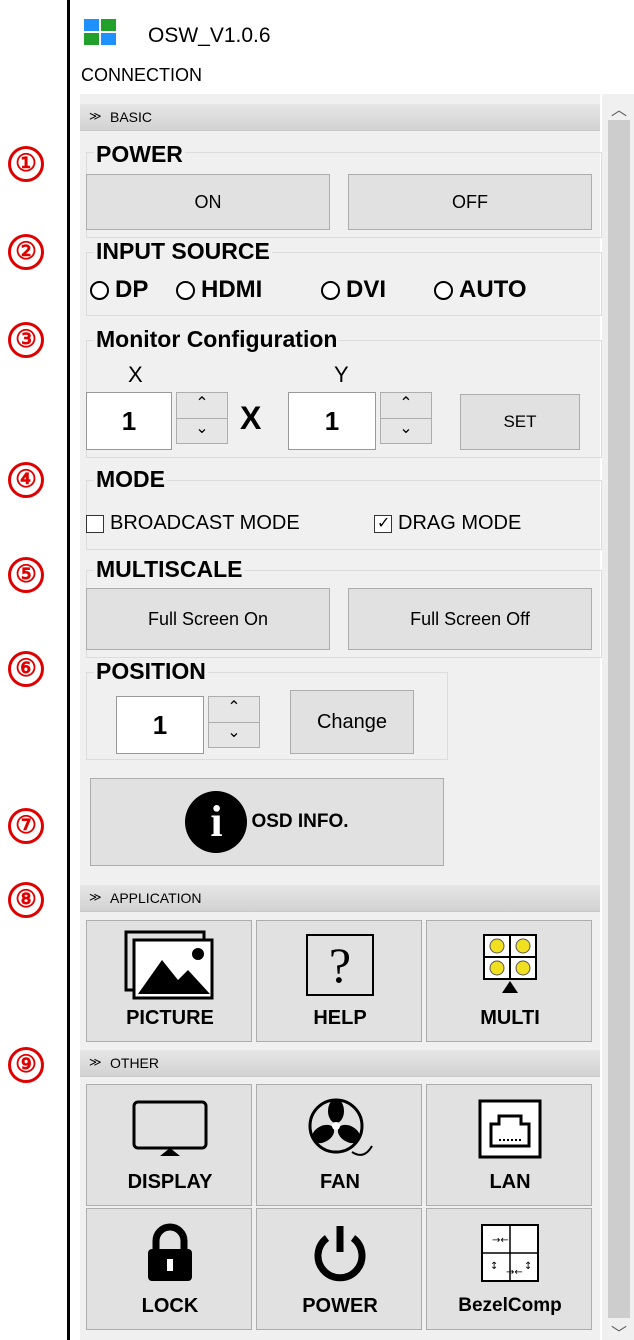 Image resolution: width=634 pixels, height=1340 pixels. What do you see at coordinates (470, 202) in the screenshot?
I see `power-off-button: OFF` at bounding box center [470, 202].